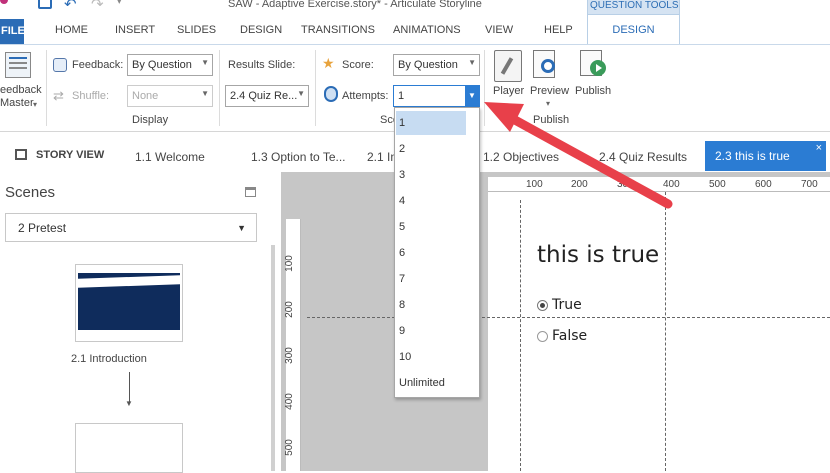 This screenshot has width=830, height=473. What do you see at coordinates (819, 148) in the screenshot?
I see `close-icon: ×` at bounding box center [819, 148].